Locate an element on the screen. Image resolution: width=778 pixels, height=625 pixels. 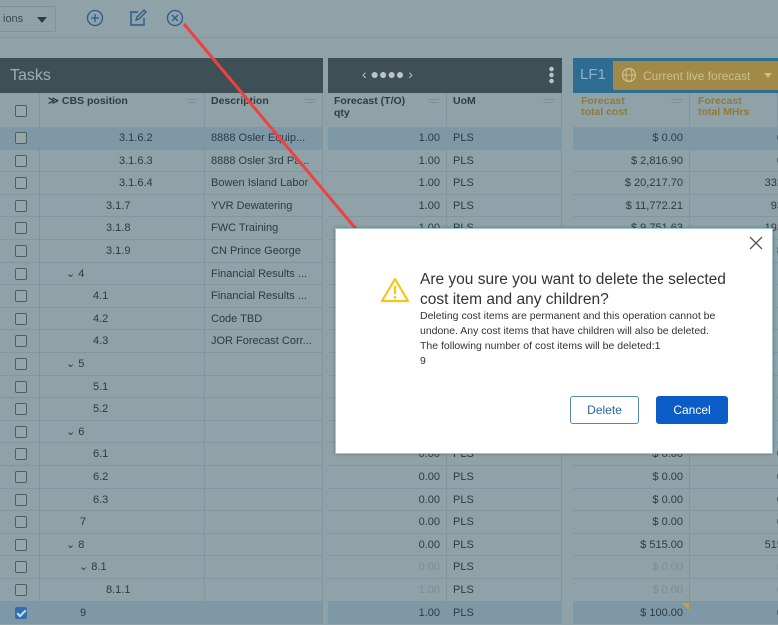
delete-button: Delete is located at coordinates (604, 410).